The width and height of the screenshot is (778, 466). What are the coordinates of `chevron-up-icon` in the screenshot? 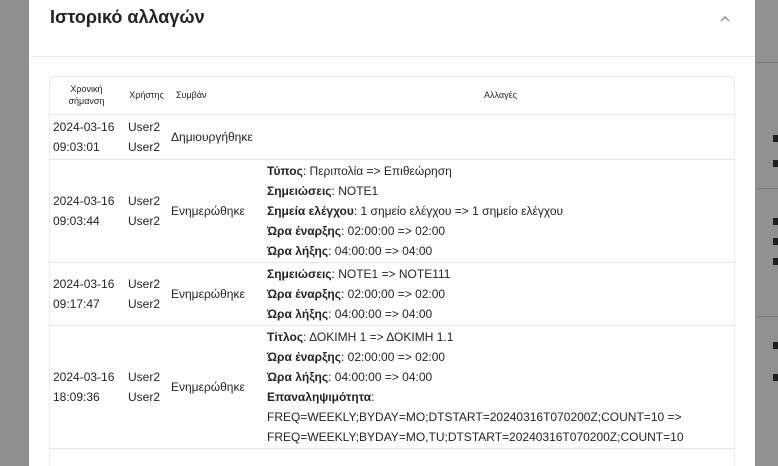 It's located at (725, 19).